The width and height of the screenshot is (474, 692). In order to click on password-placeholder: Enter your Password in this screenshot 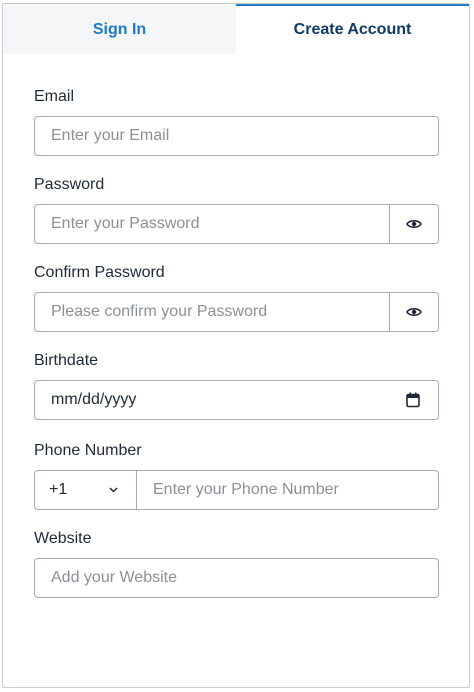, I will do `click(125, 223)`.